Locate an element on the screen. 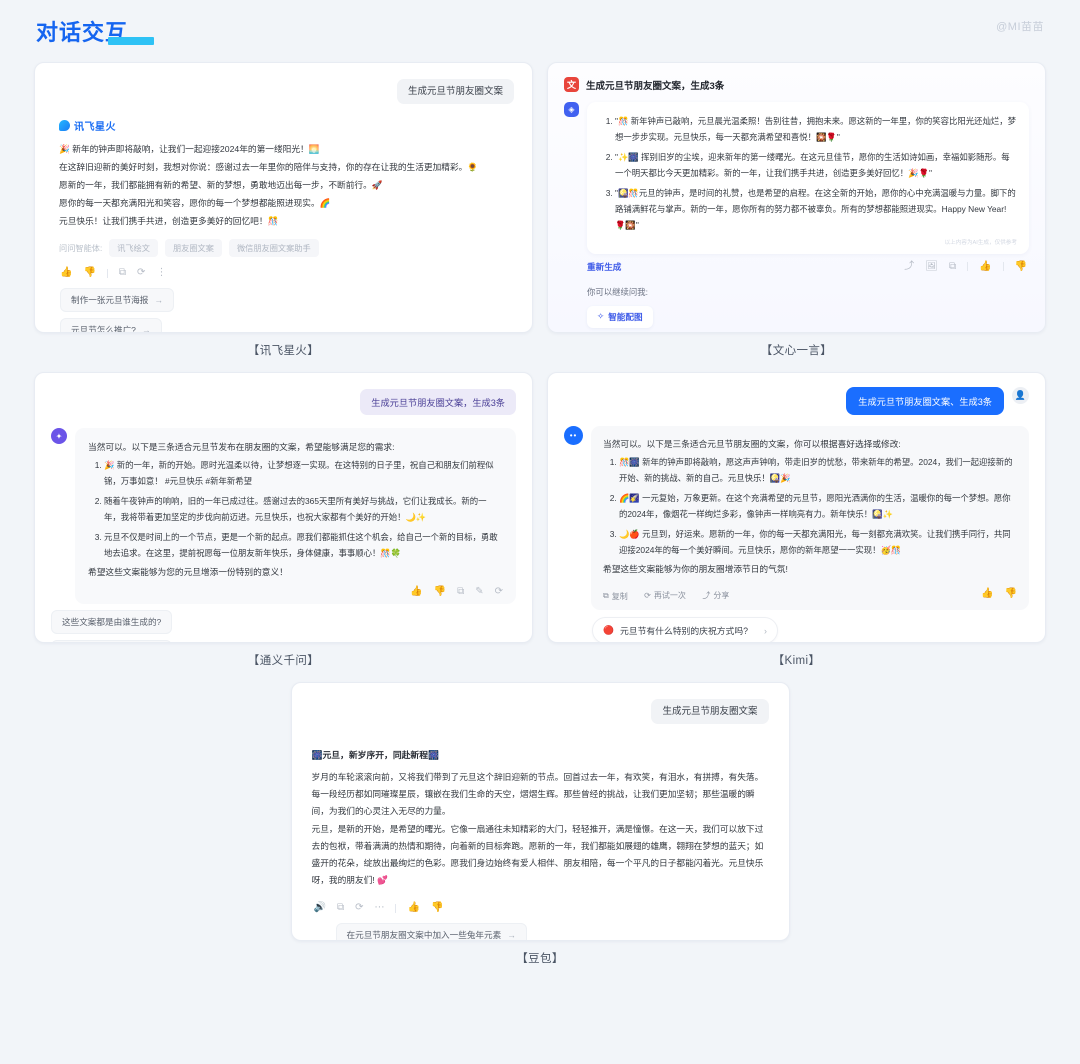  right-action-group: 👍 👎 is located at coordinates (999, 594).